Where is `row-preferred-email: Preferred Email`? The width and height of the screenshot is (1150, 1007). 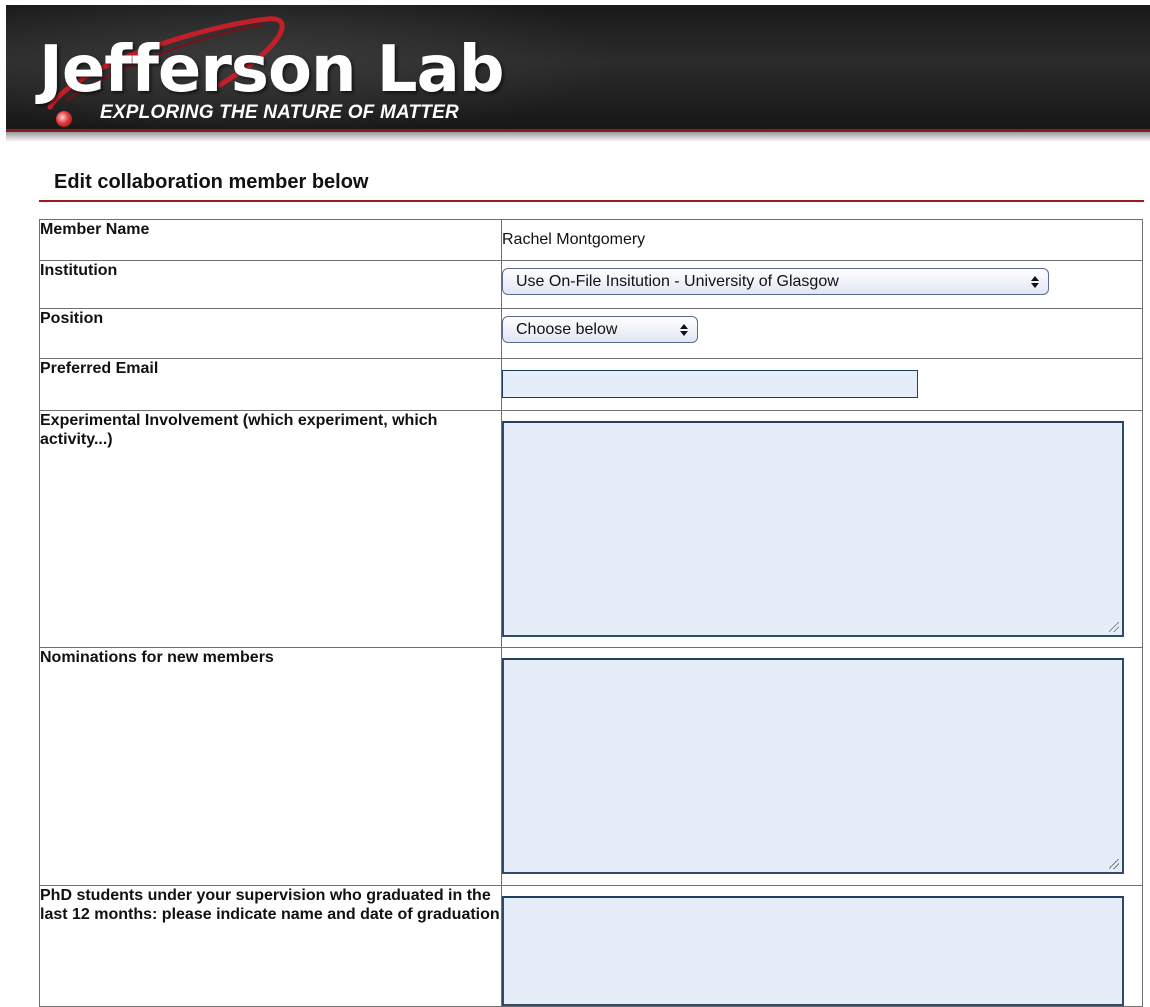
row-preferred-email: Preferred Email is located at coordinates (591, 384).